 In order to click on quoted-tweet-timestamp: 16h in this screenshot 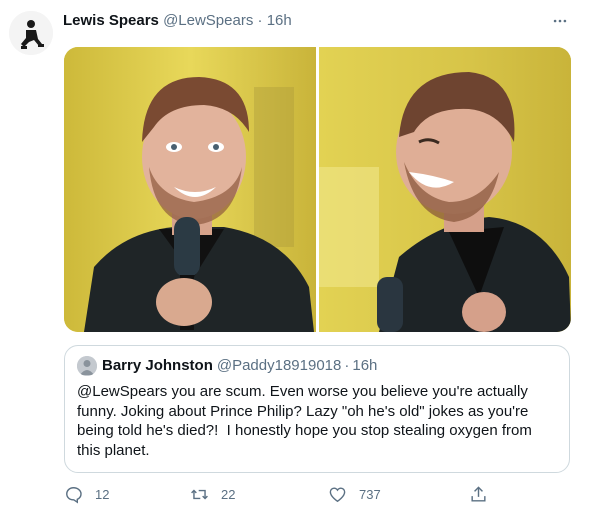, I will do `click(364, 366)`.